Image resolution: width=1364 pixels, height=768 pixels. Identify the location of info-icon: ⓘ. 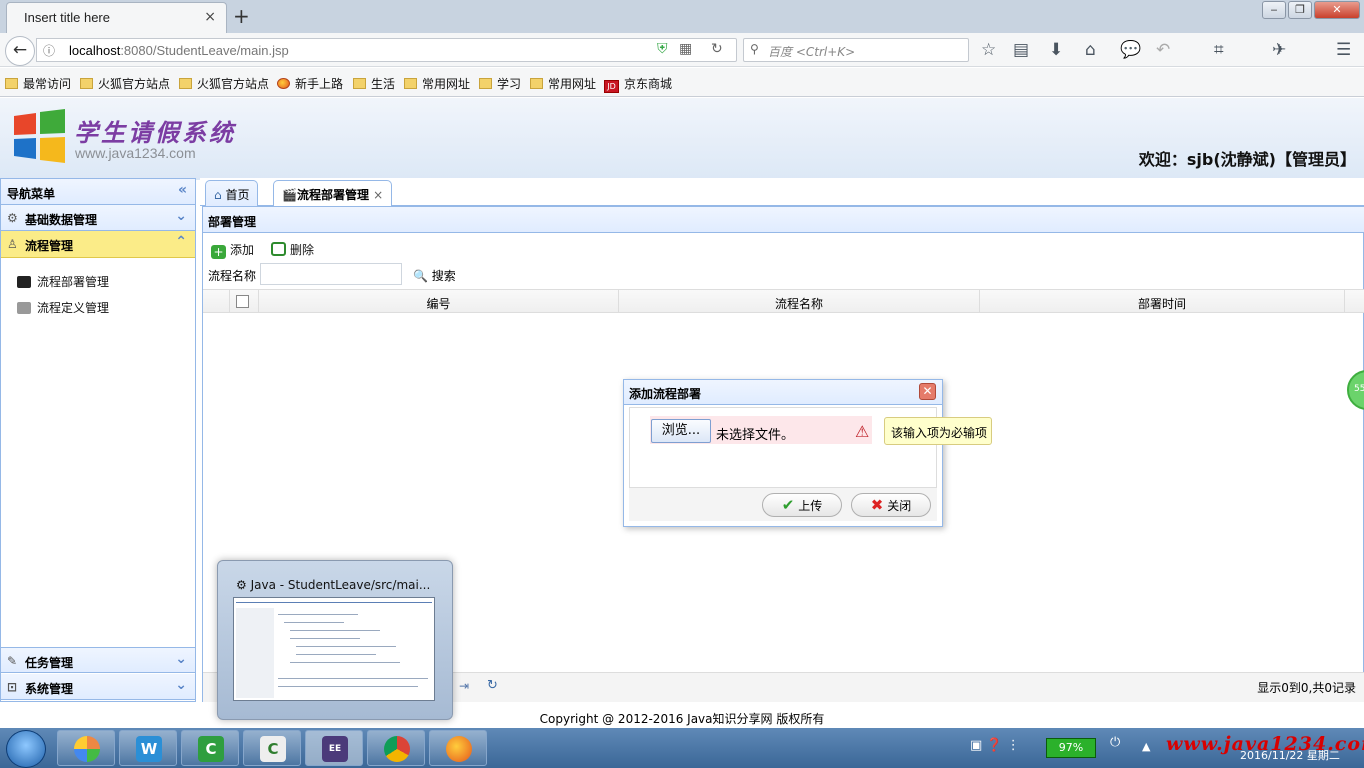
(49, 50).